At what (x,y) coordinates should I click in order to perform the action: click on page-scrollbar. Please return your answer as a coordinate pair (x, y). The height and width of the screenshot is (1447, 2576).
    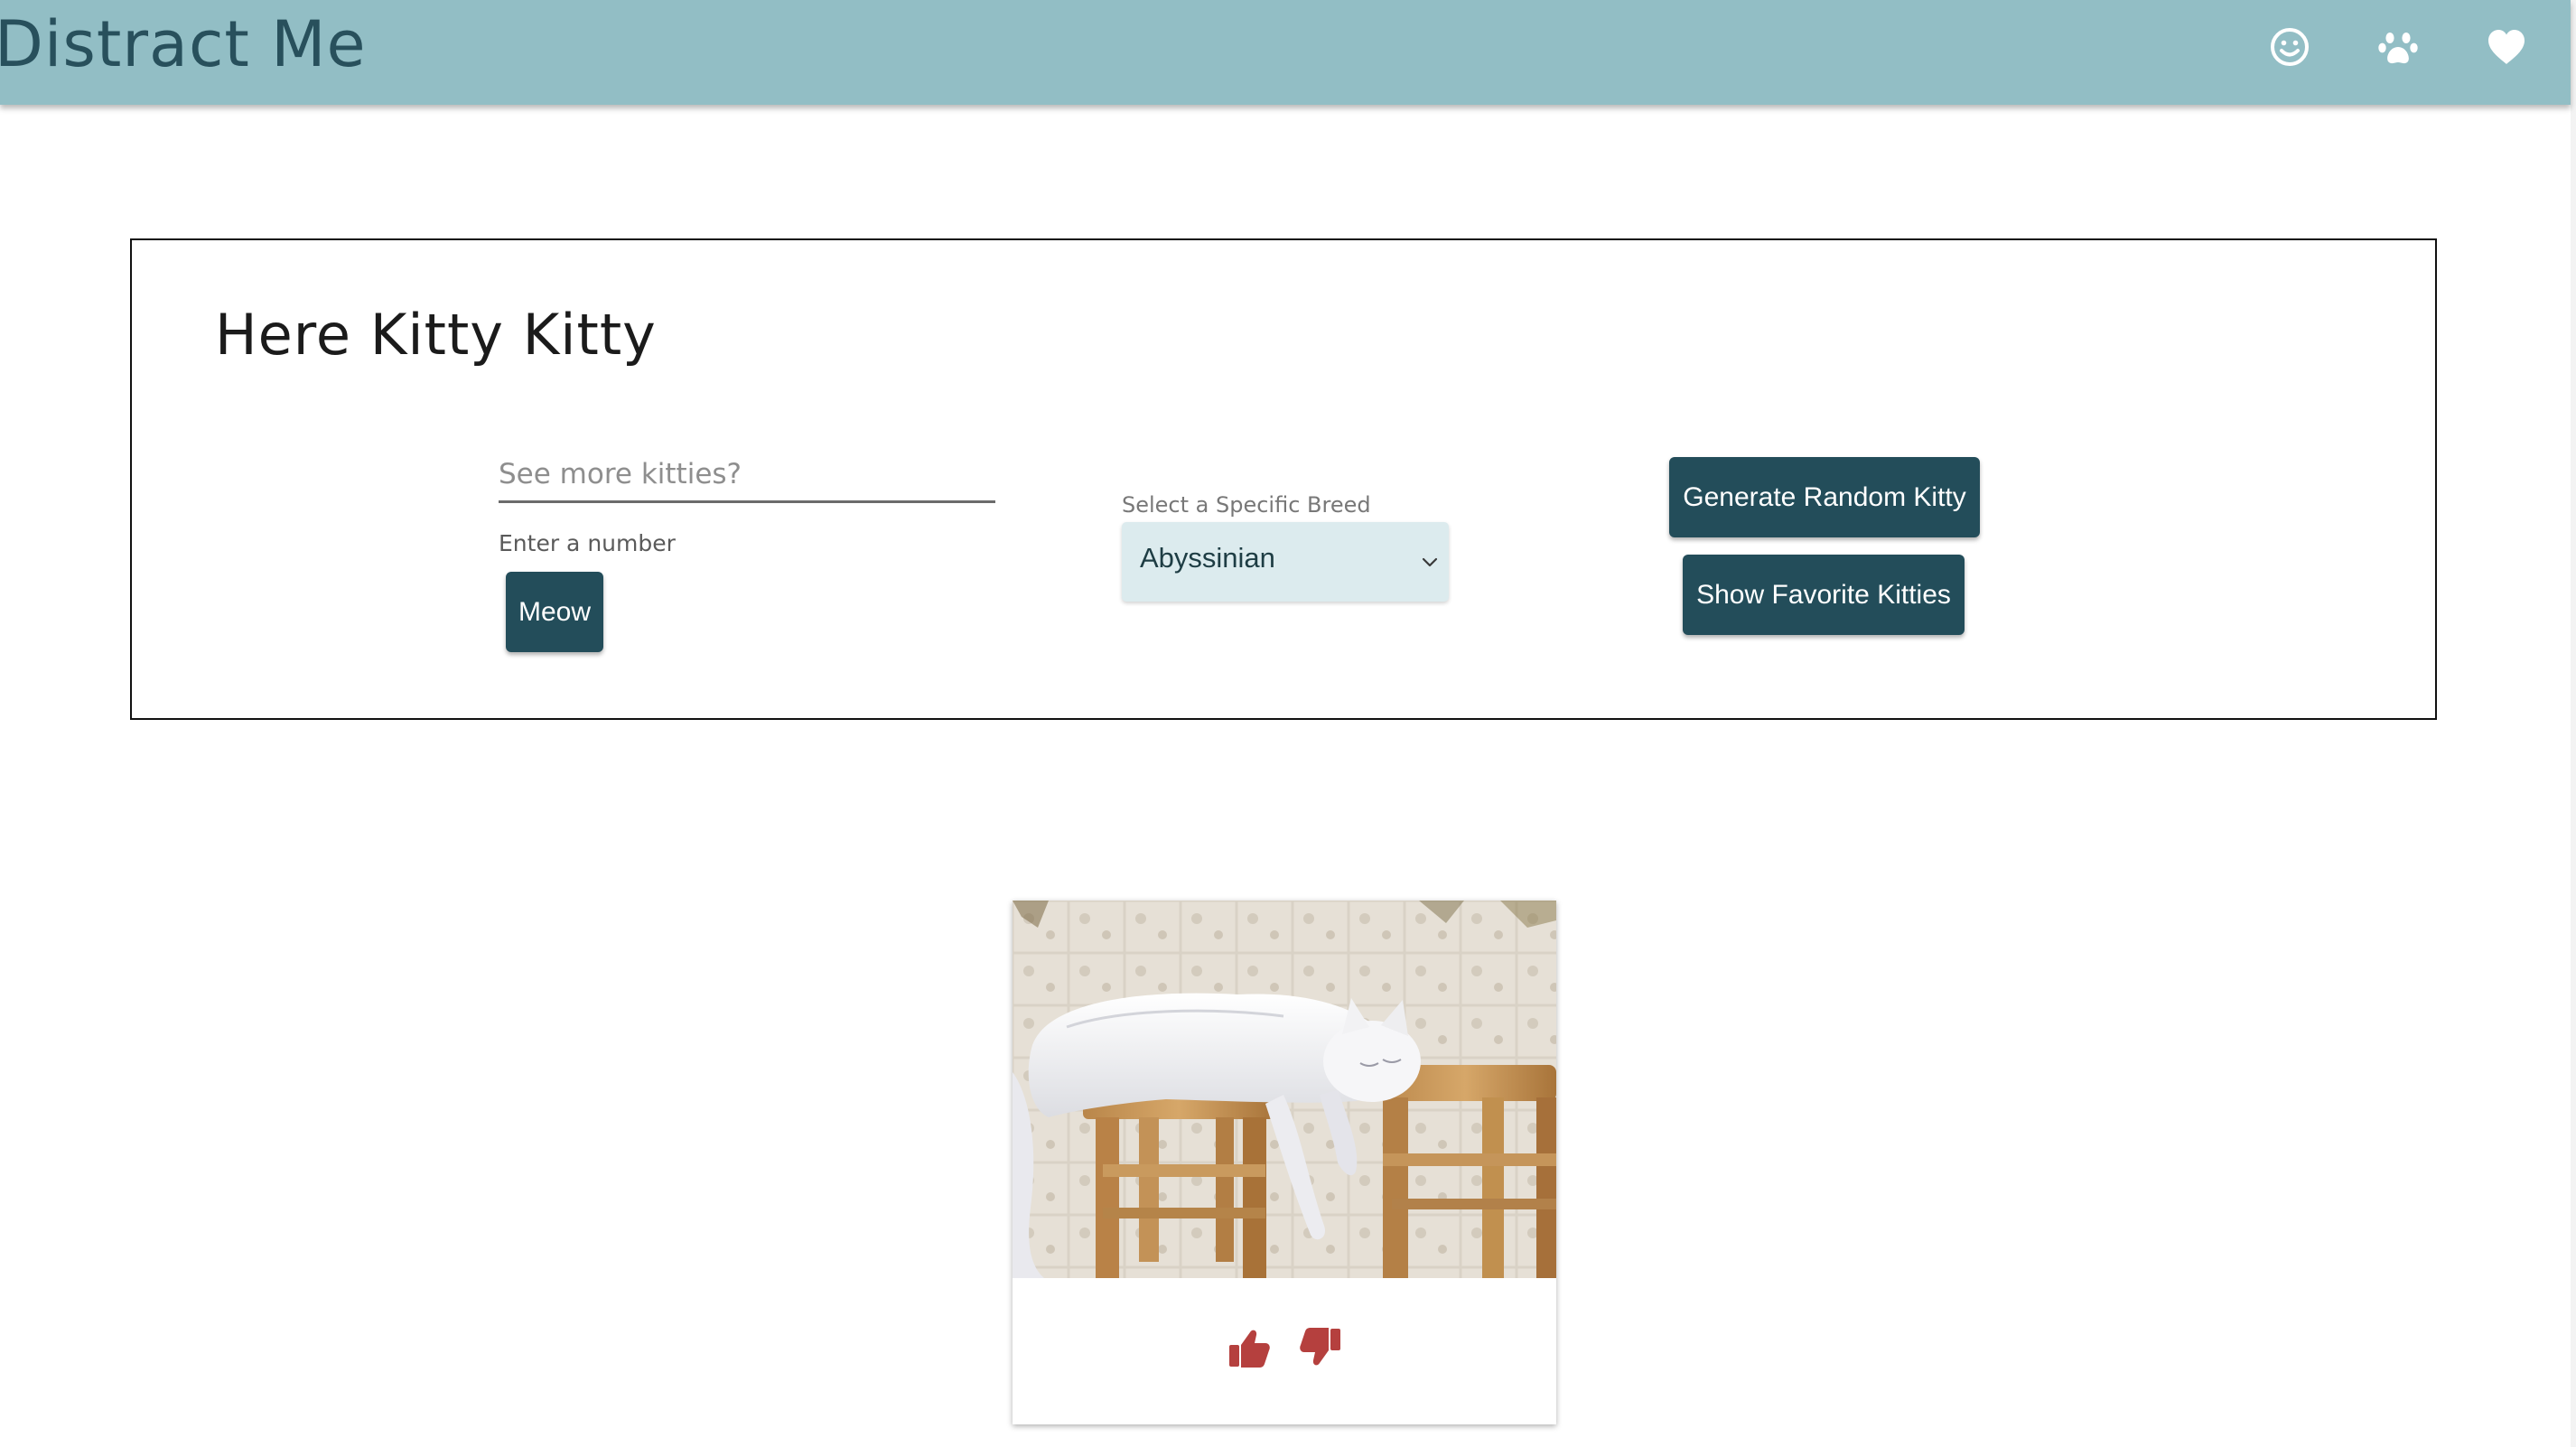
    Looking at the image, I should click on (2573, 723).